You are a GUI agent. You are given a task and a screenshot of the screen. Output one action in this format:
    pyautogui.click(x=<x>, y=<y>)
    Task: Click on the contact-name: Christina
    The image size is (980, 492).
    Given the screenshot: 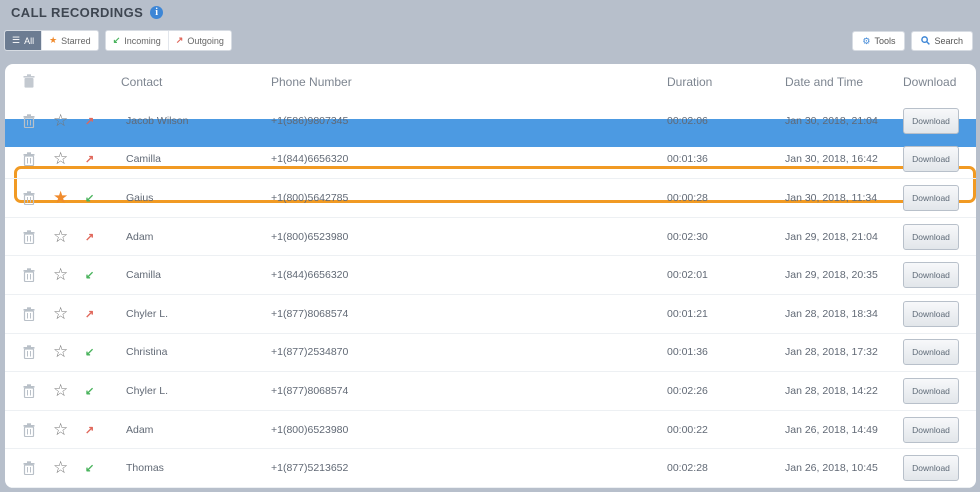 What is the action you would take?
    pyautogui.click(x=147, y=352)
    